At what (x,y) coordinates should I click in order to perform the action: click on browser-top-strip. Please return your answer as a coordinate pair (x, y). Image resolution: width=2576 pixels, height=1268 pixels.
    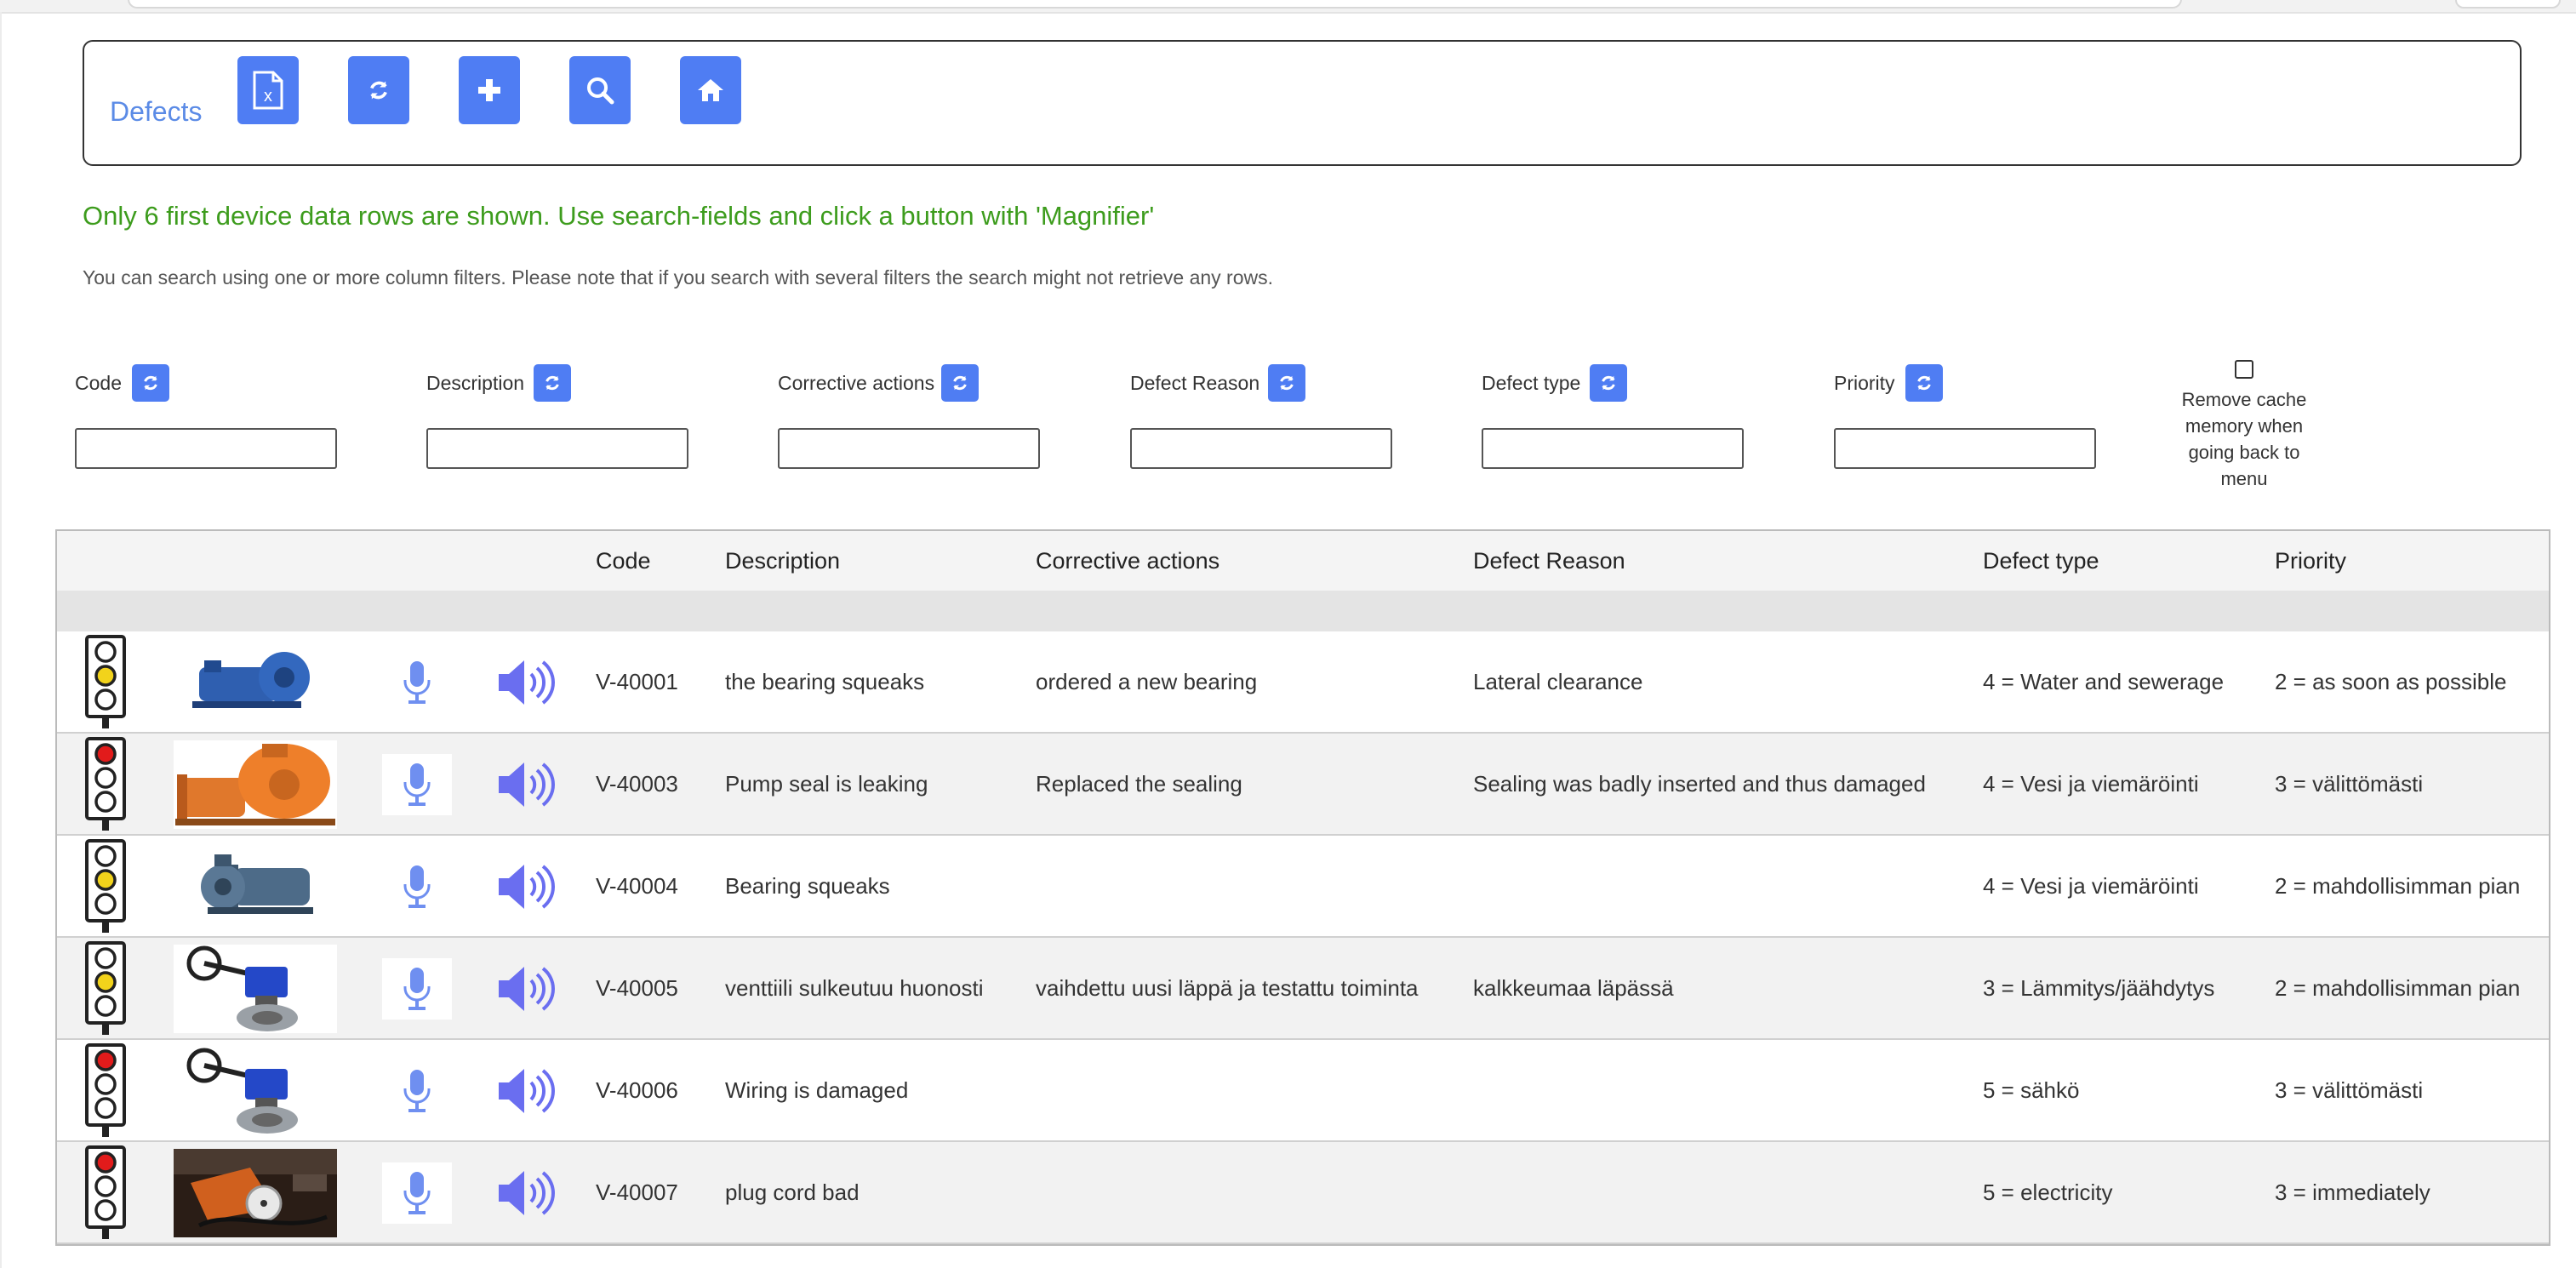
    Looking at the image, I should click on (1288, 7).